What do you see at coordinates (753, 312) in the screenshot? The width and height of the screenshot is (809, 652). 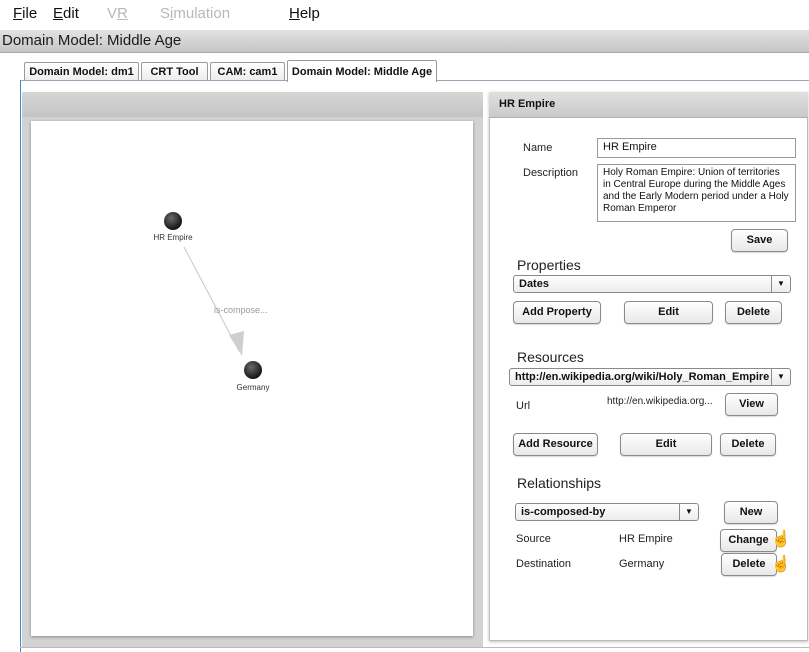 I see `delete-property-button: Delete` at bounding box center [753, 312].